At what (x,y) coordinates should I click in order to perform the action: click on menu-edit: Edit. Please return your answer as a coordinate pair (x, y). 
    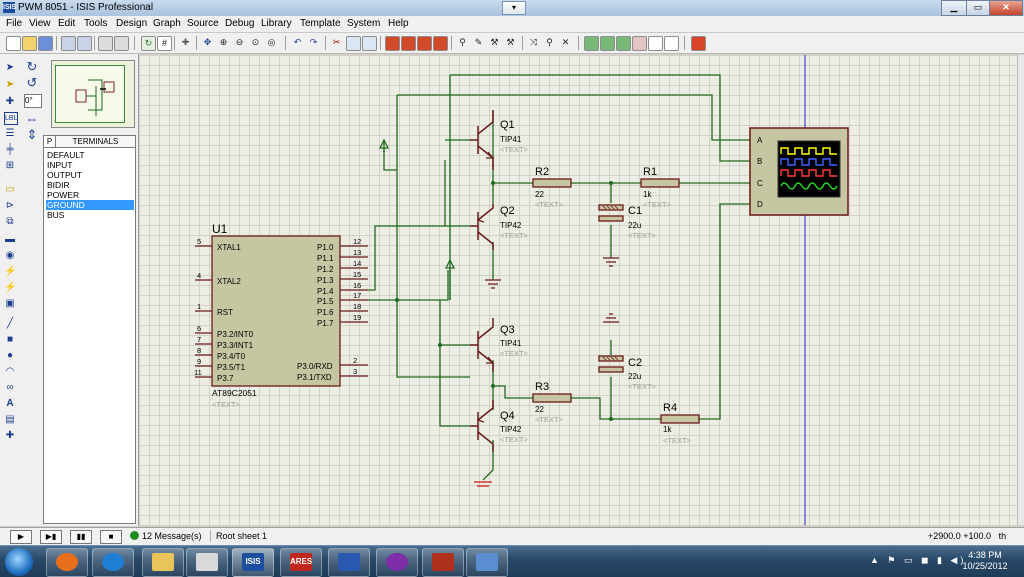
    Looking at the image, I should click on (66, 23).